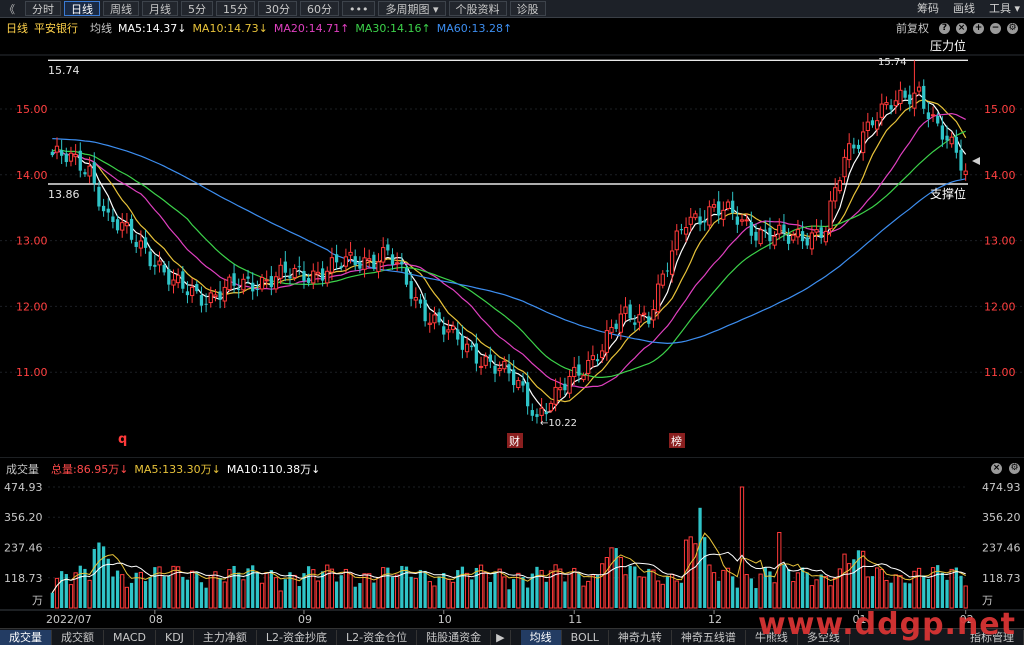 The image size is (1024, 645). What do you see at coordinates (230, 28) in the screenshot?
I see `ma10-value: MA10:14.73↓` at bounding box center [230, 28].